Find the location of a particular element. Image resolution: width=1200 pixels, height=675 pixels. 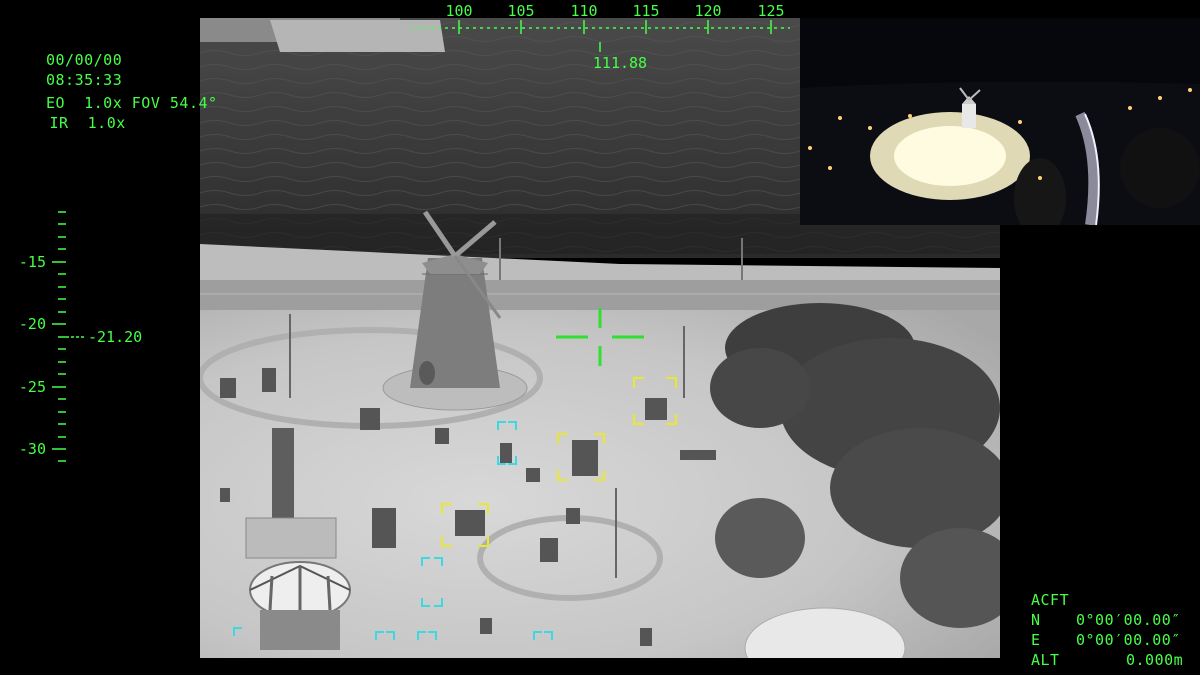

aircraft-title: ACFT is located at coordinates (1050, 600).